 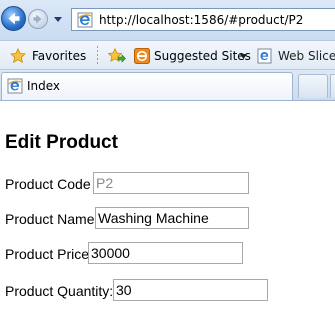 I want to click on forward-arrow-icon, so click(x=37, y=19).